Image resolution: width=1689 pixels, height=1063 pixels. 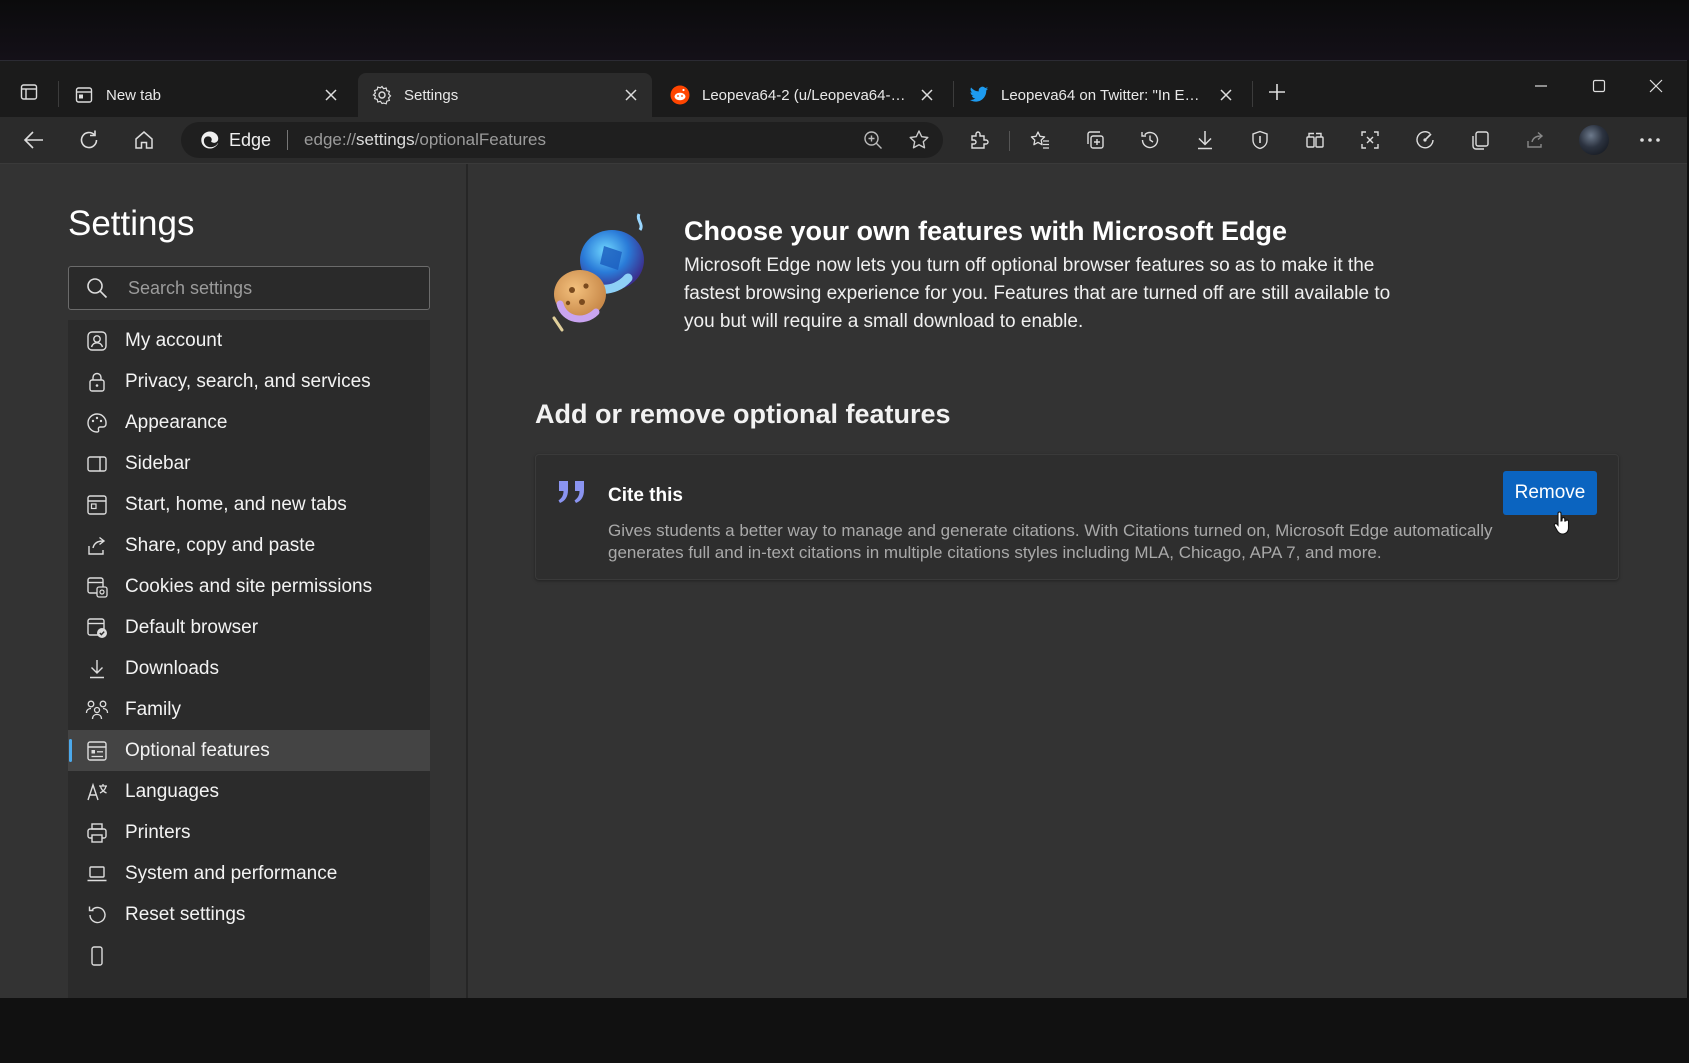 What do you see at coordinates (249, 463) in the screenshot?
I see `sidebar-item-sidebar: Sidebar` at bounding box center [249, 463].